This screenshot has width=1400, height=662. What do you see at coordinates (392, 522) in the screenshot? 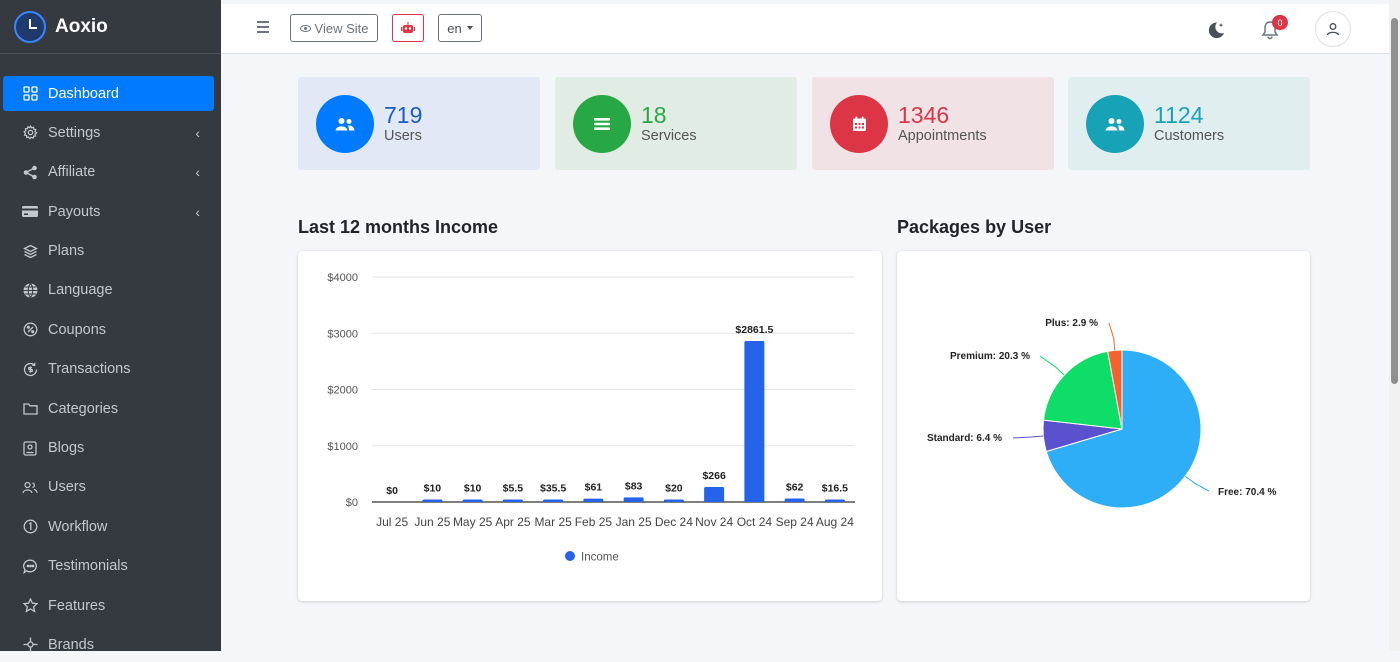
I see `x-tick-label: Jul 25` at bounding box center [392, 522].